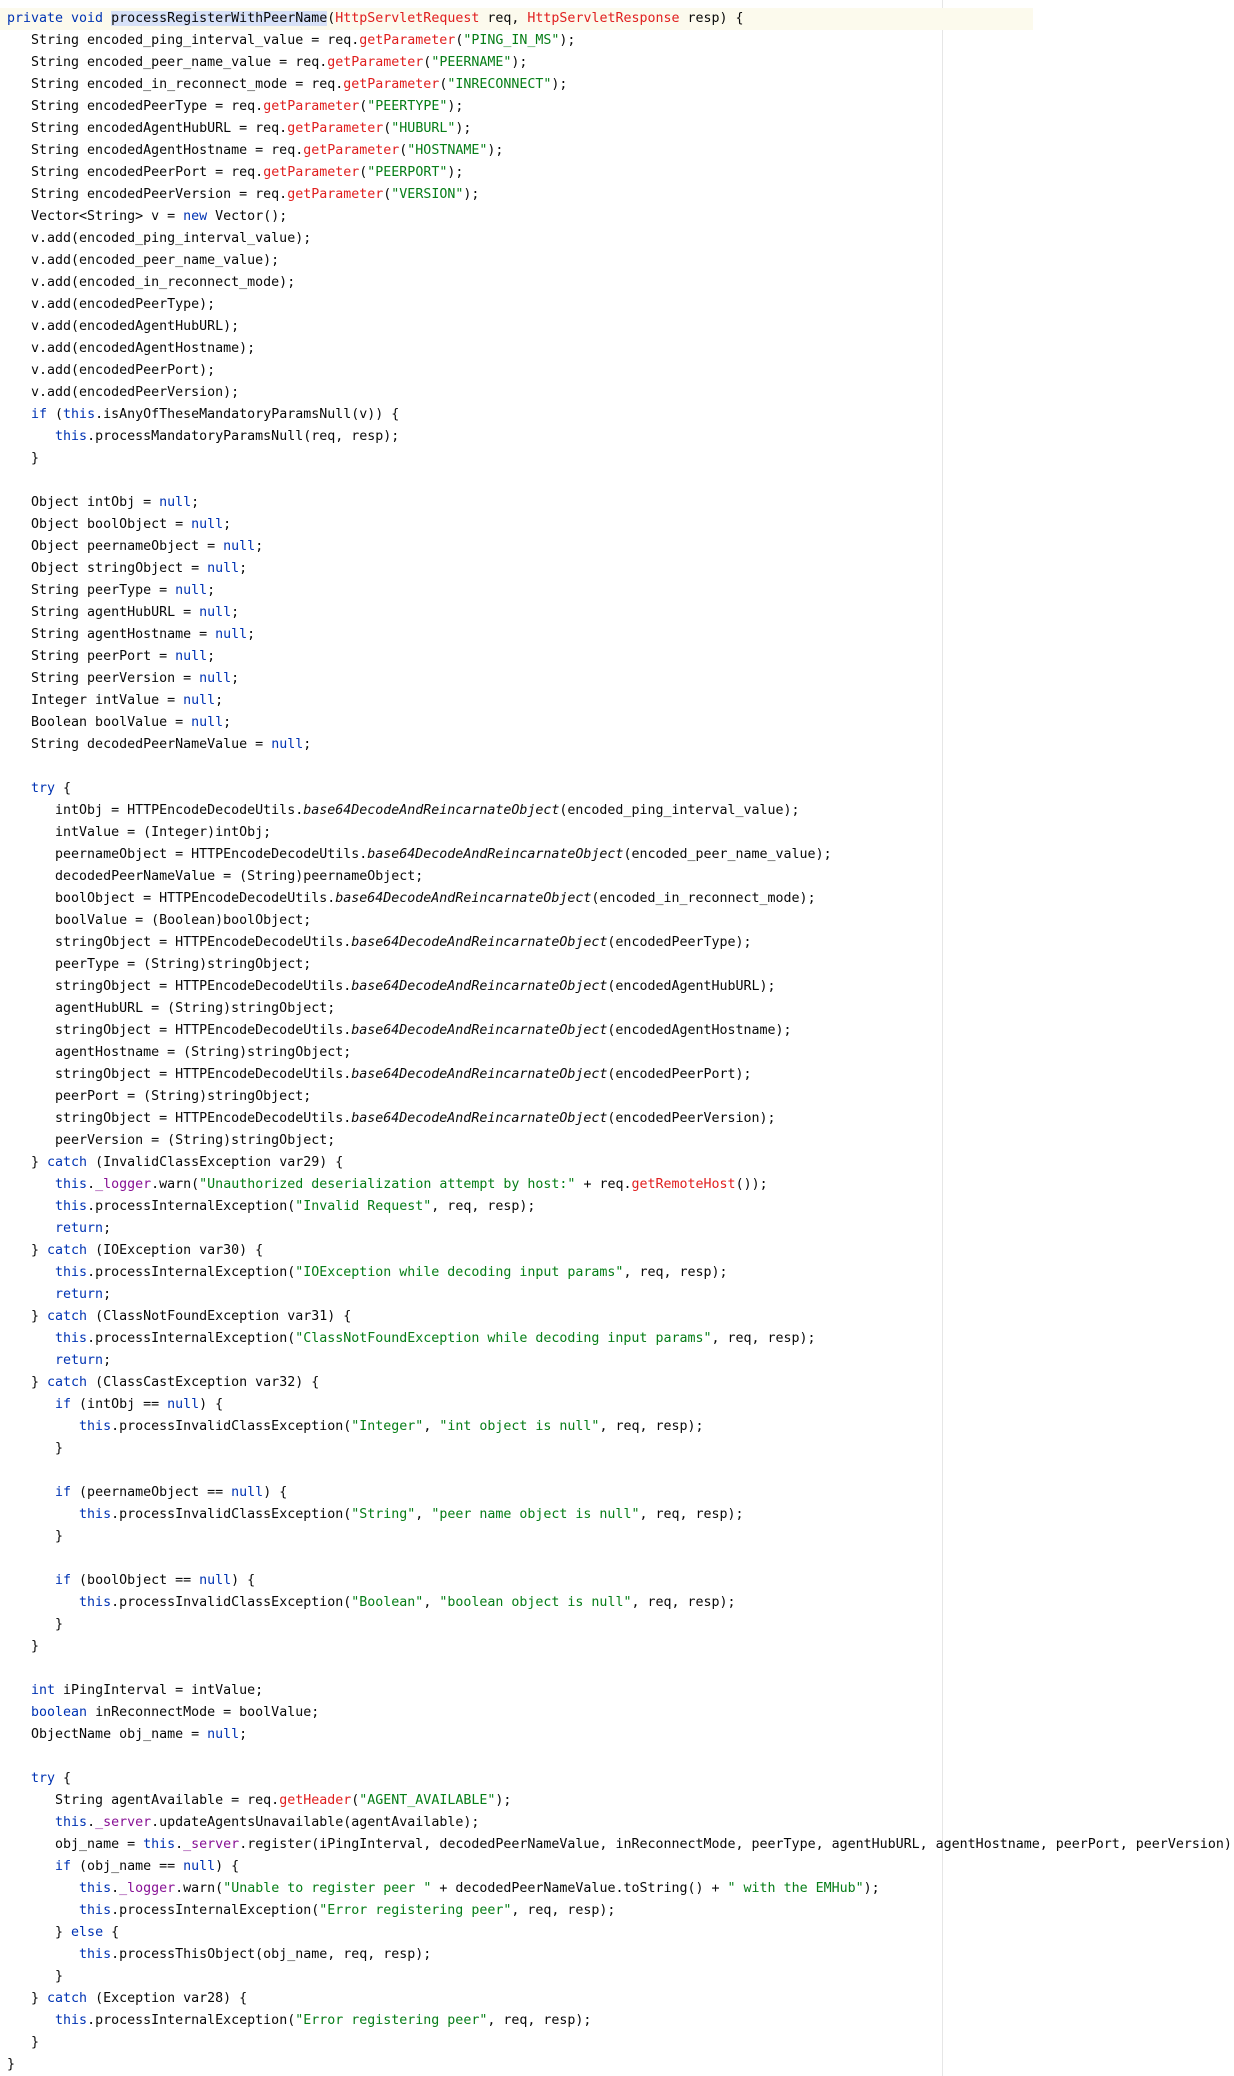  What do you see at coordinates (620, 1097) in the screenshot?
I see `code-line: peerPort = (String)stringObject;` at bounding box center [620, 1097].